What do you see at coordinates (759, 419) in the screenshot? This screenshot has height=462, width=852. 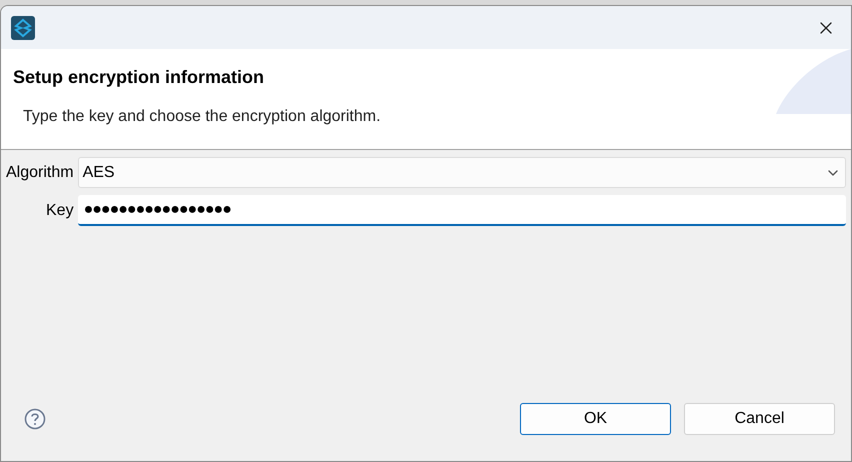 I see `dialog-button: Cancel` at bounding box center [759, 419].